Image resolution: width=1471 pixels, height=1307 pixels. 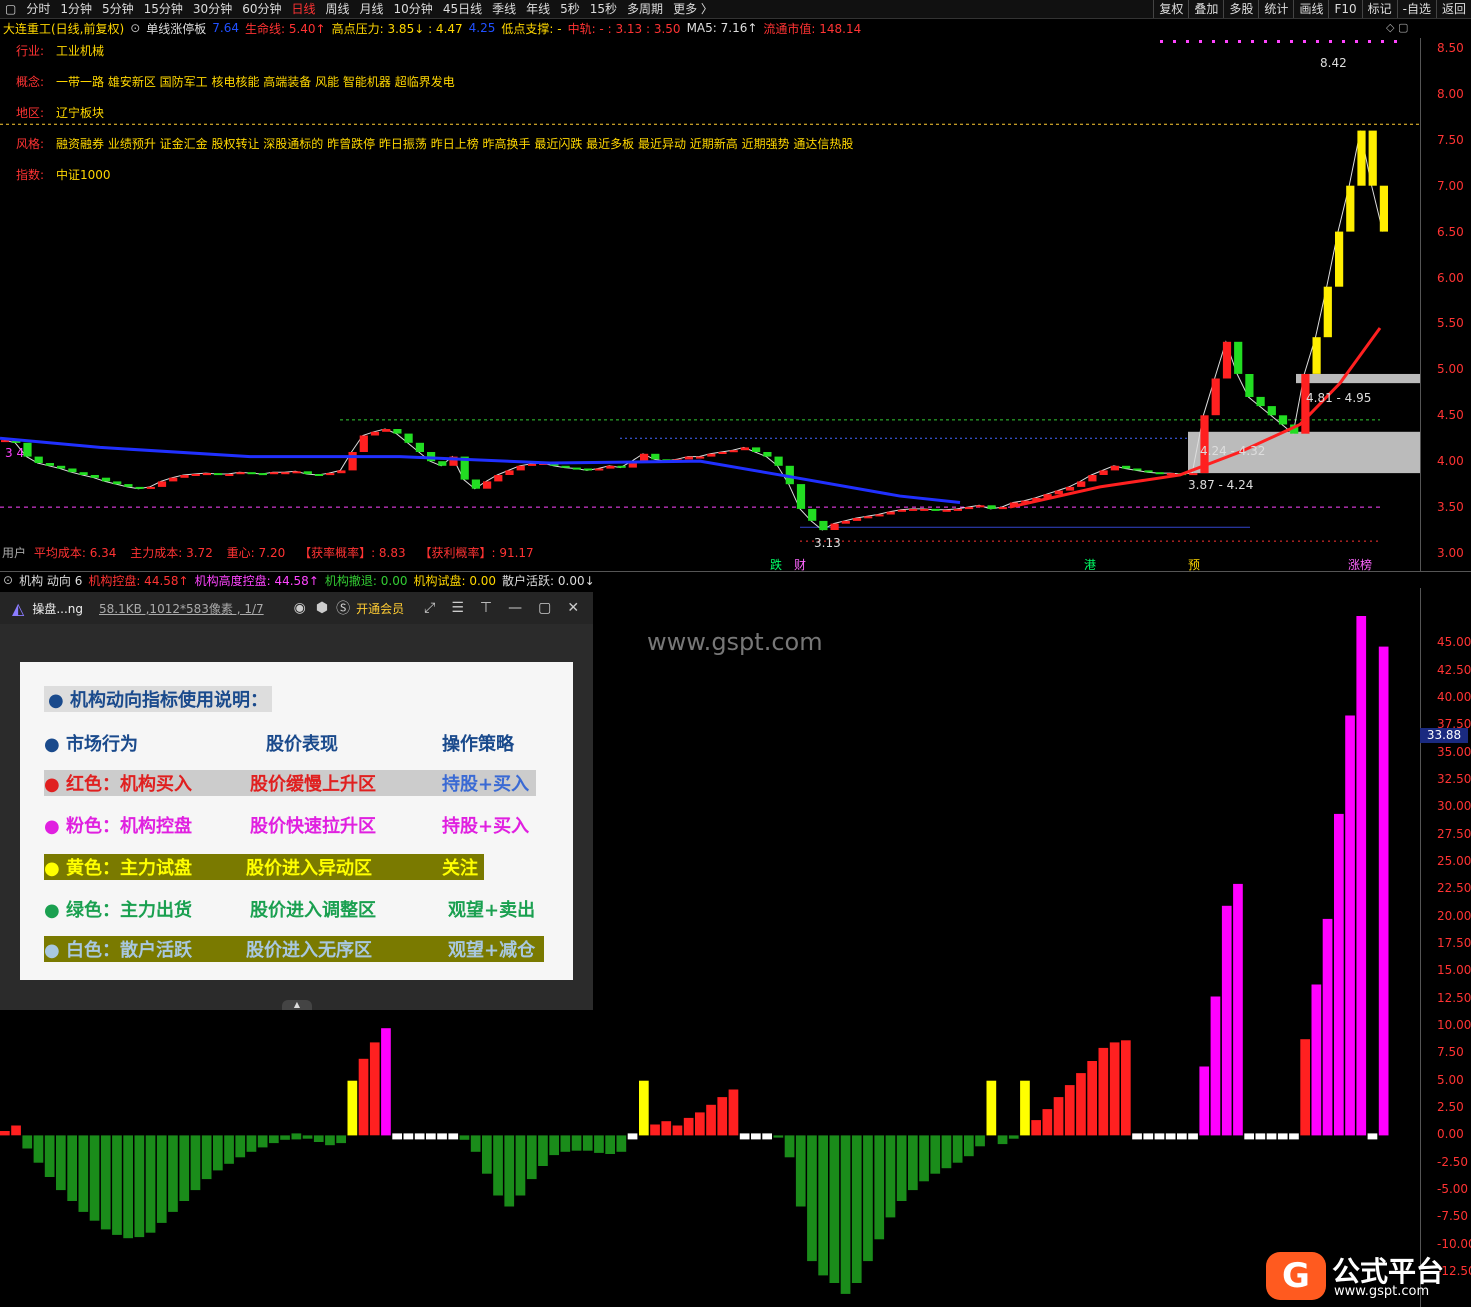 I want to click on period-tab: 年线, so click(x=538, y=9).